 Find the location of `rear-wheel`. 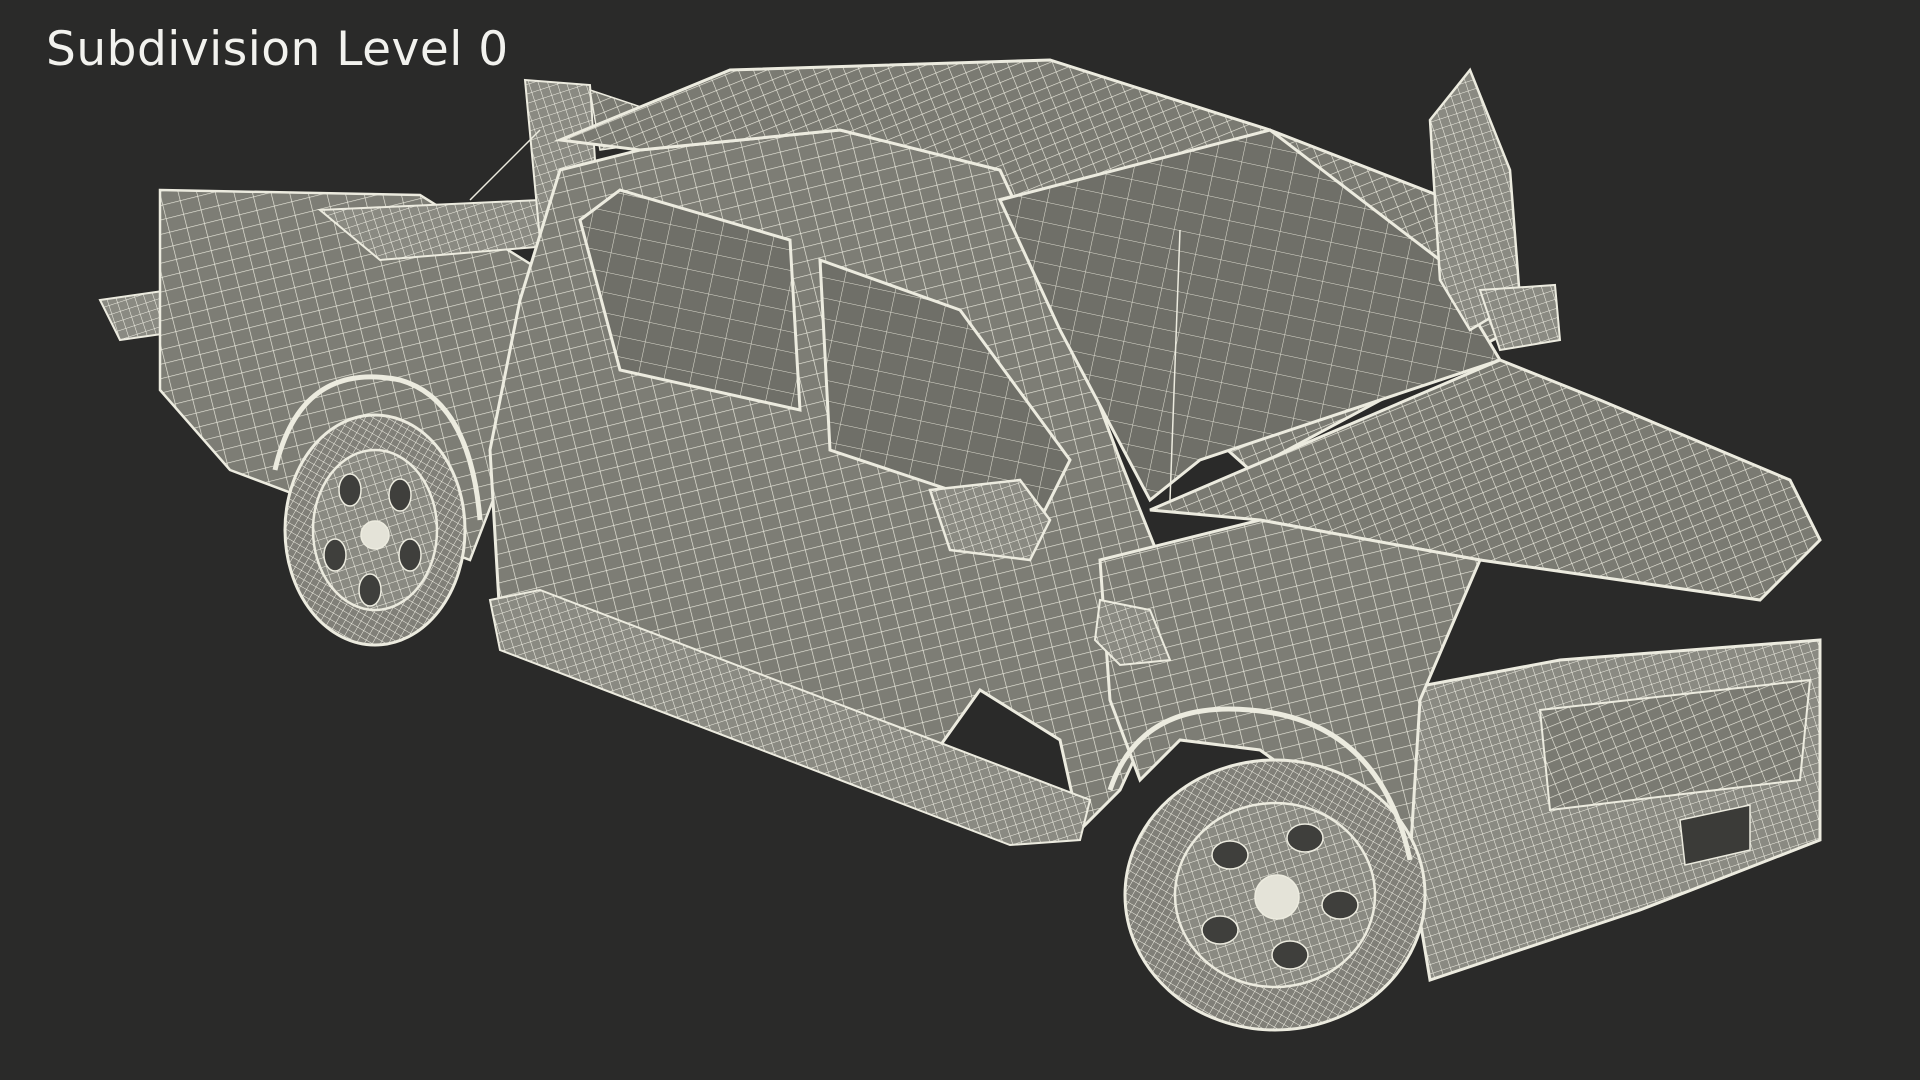

rear-wheel is located at coordinates (375, 530).